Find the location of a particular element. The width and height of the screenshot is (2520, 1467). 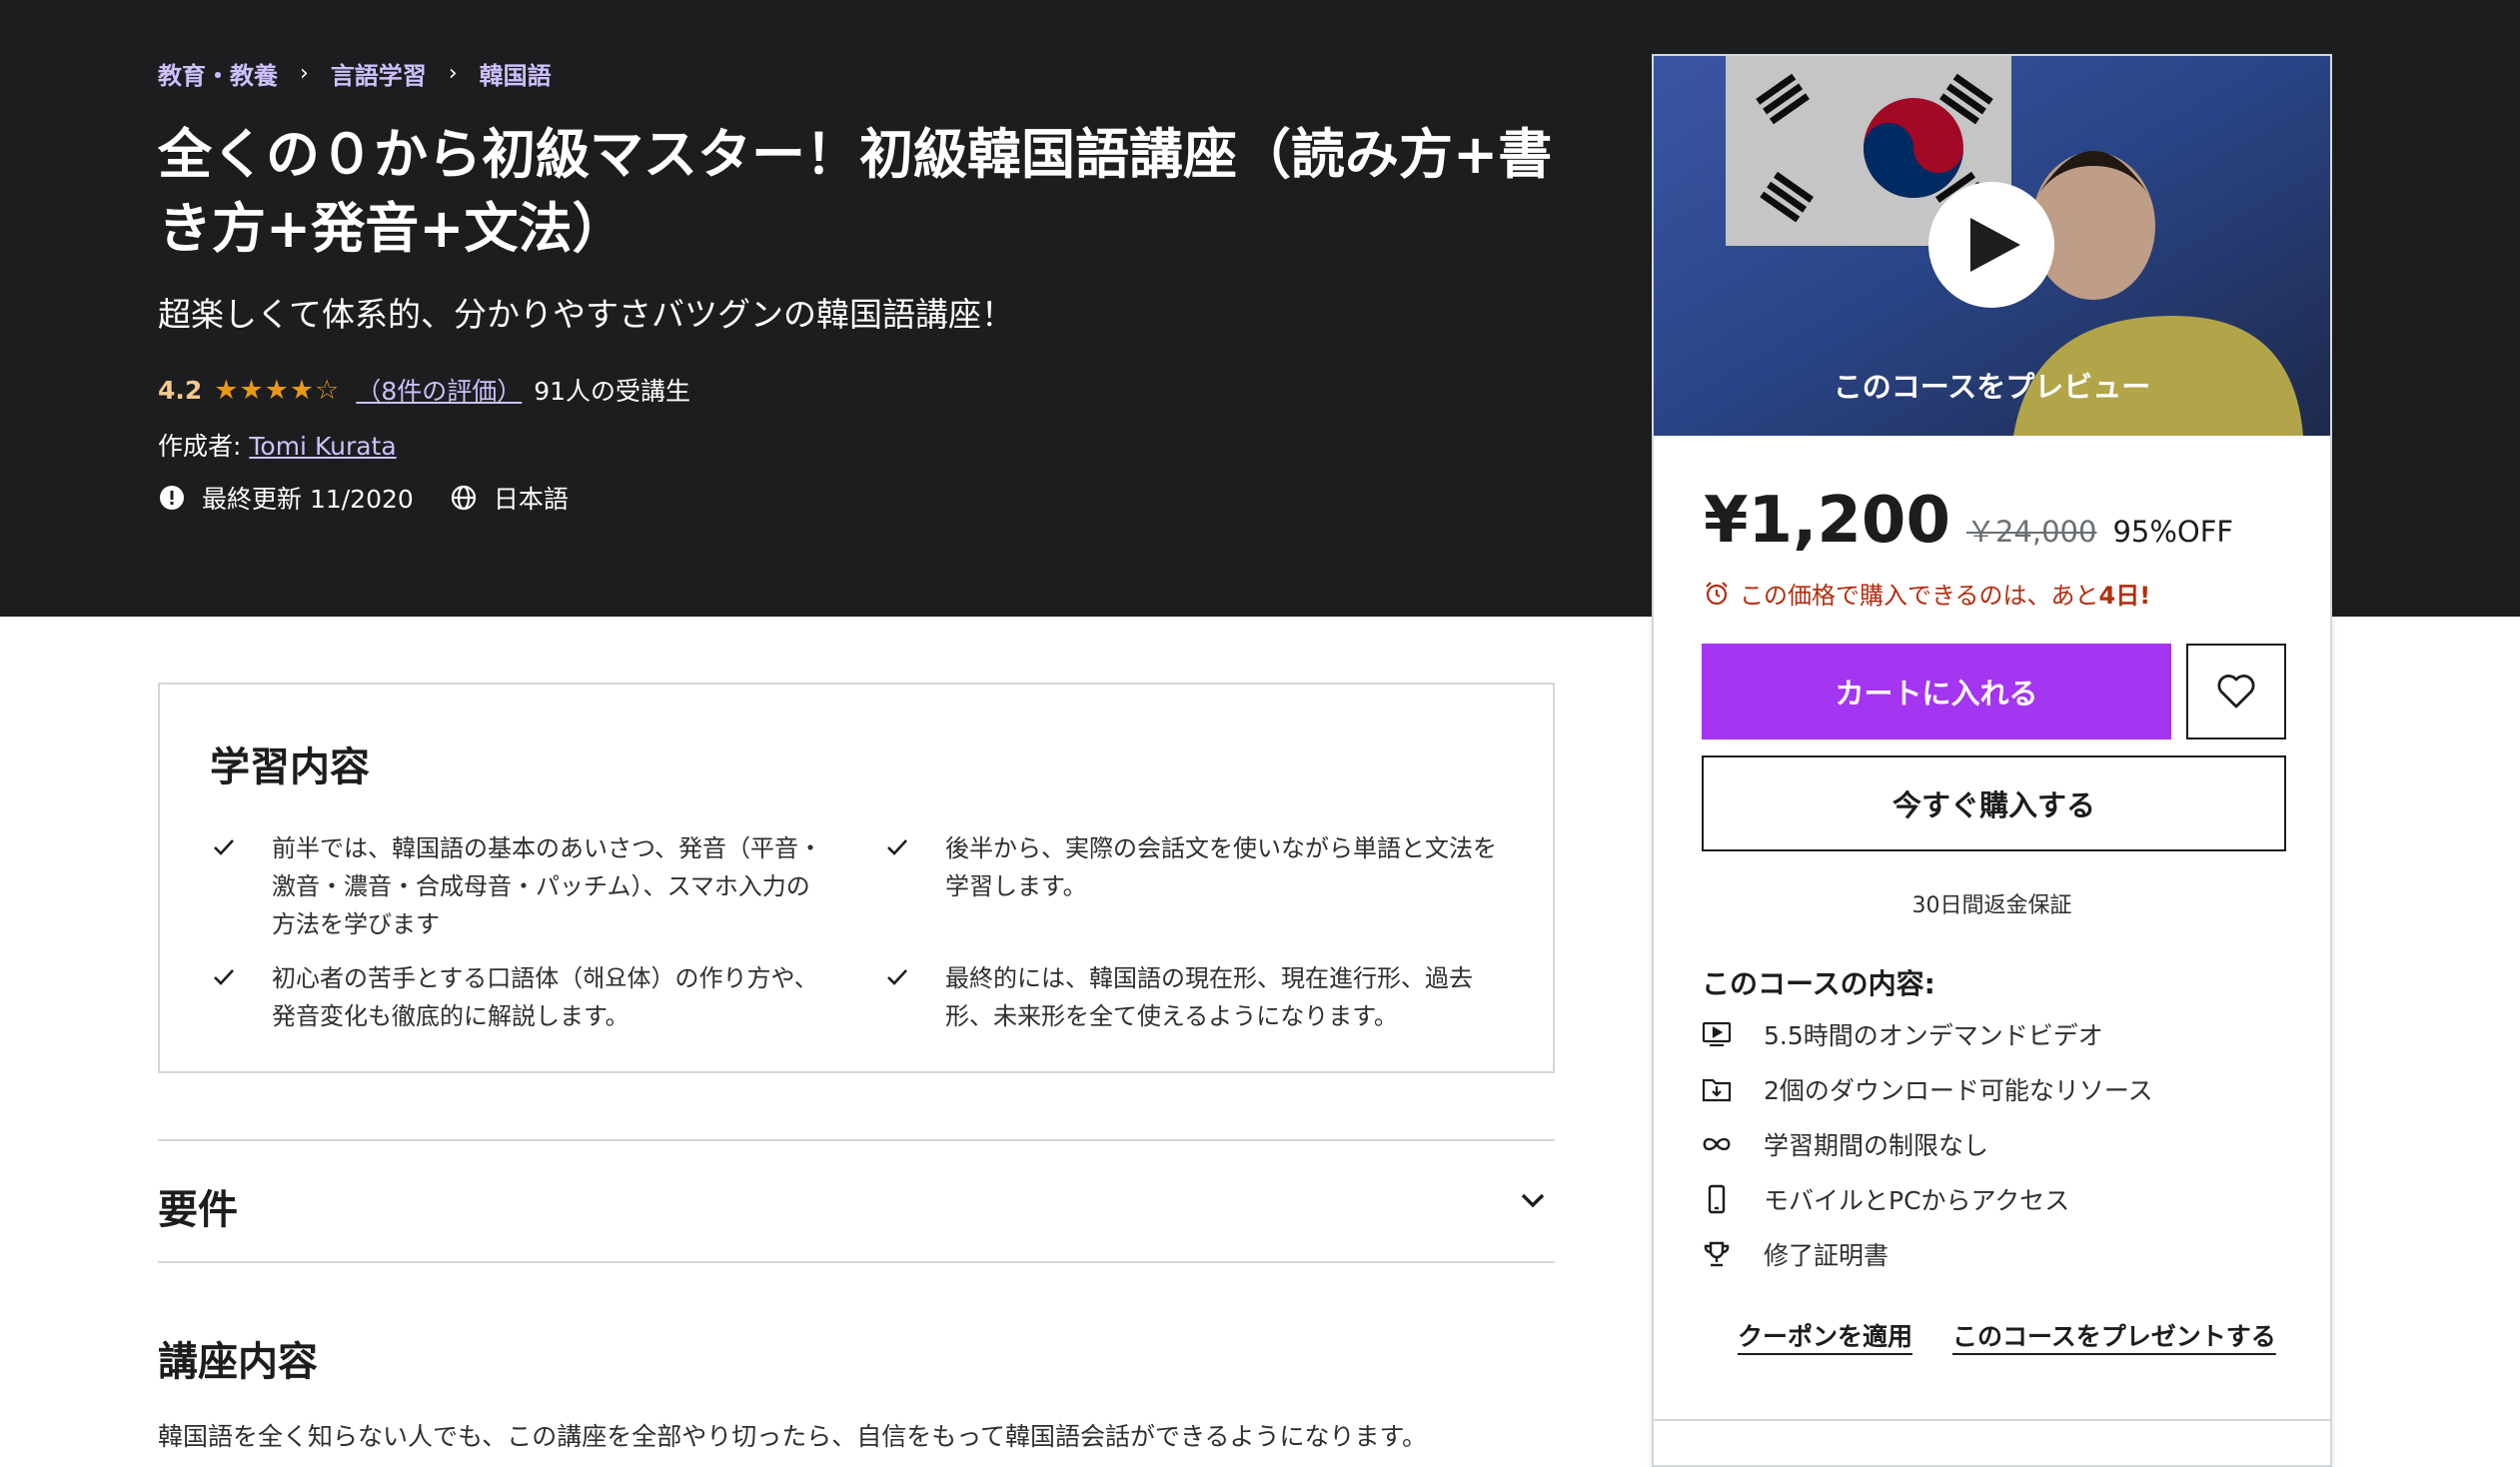

original-price: ￥24,000 is located at coordinates (2031, 532).